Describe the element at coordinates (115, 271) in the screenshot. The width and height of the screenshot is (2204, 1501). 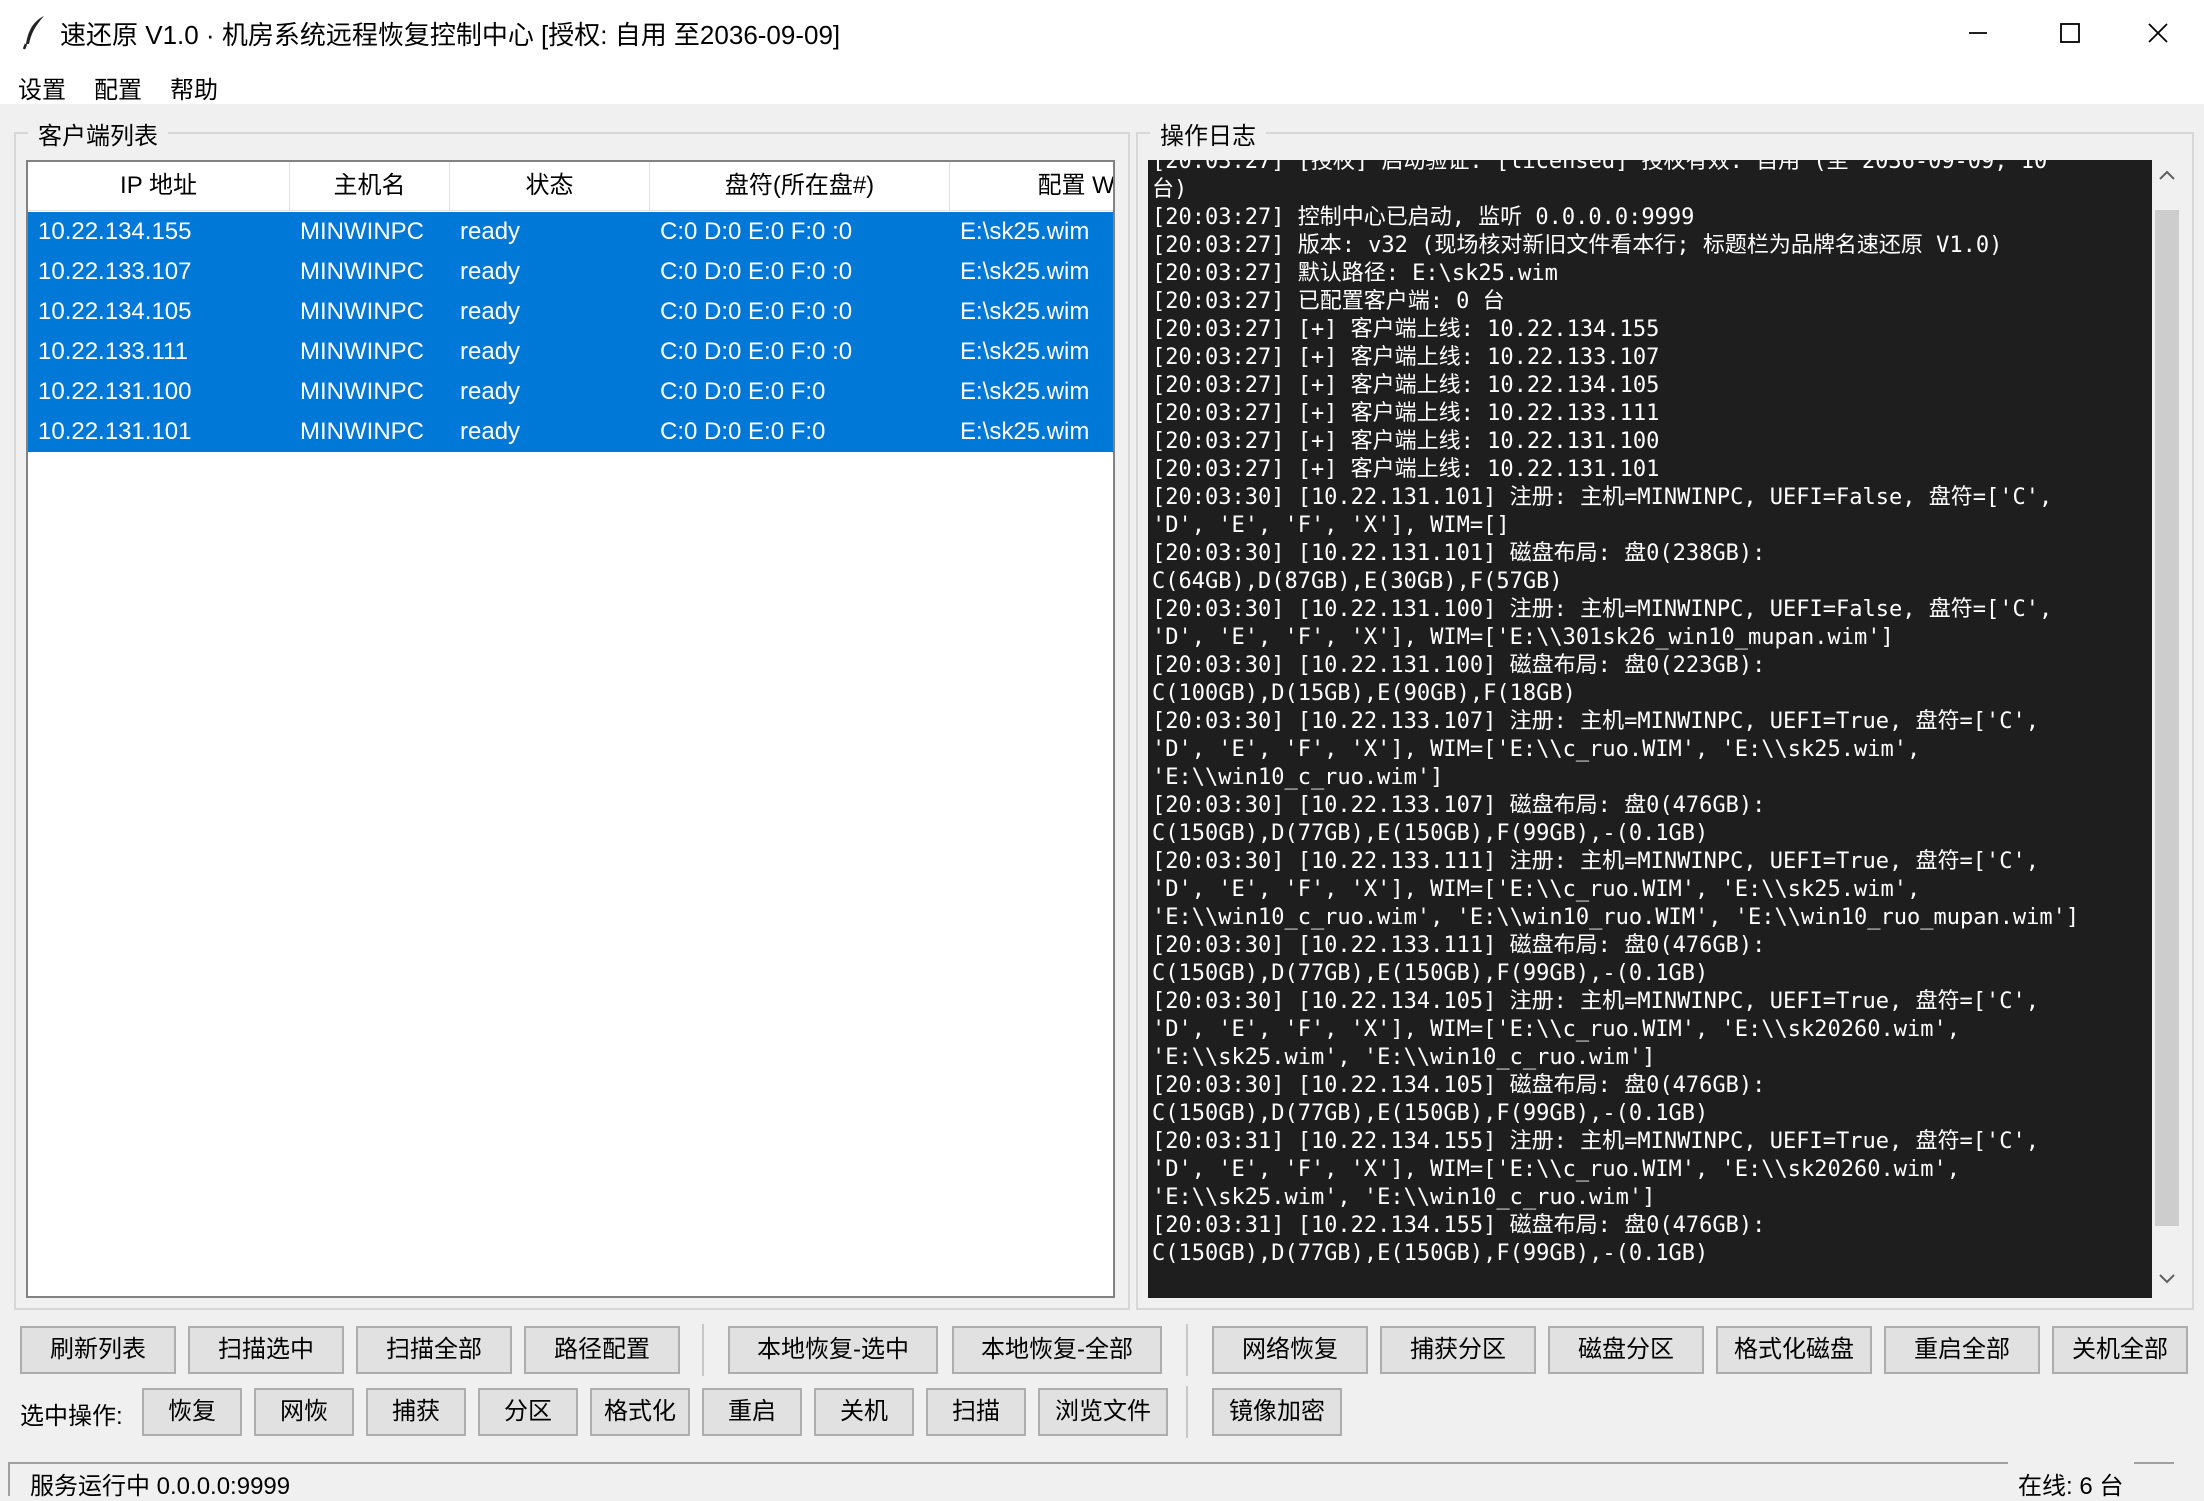
I see `cell-ip: 10.22.133.107` at that location.